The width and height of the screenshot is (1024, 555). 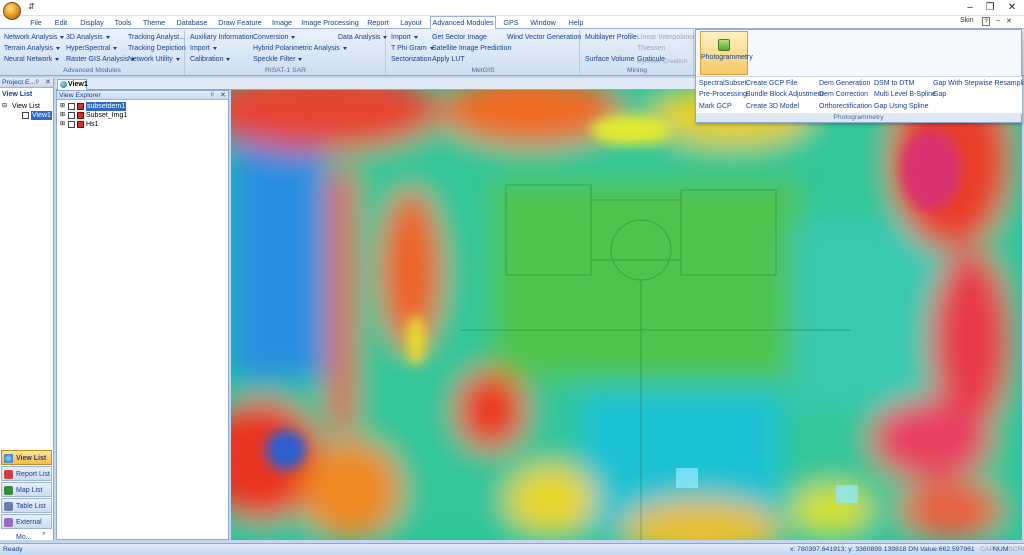 I want to click on menu-advanced-modules: Advanced Modules, so click(x=463, y=23).